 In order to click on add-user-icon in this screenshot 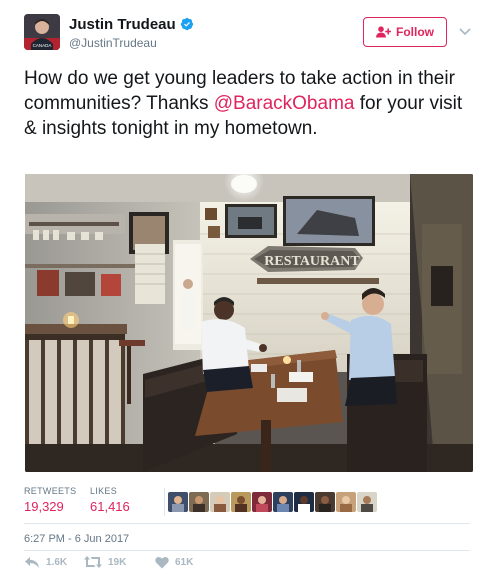, I will do `click(383, 32)`.